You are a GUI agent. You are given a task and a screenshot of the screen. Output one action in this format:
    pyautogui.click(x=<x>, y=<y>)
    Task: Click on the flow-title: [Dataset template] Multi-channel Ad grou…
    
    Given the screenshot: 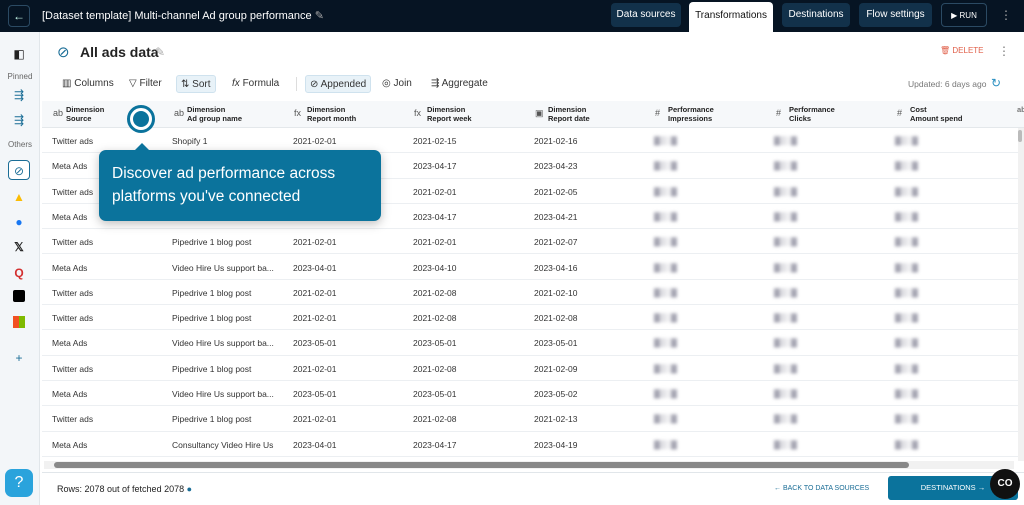 What is the action you would take?
    pyautogui.click(x=183, y=15)
    